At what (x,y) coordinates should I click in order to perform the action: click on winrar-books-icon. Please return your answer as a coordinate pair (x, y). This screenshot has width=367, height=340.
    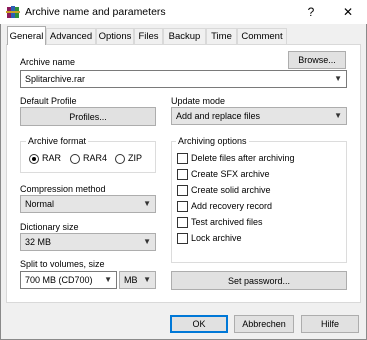
    Looking at the image, I should click on (13, 12).